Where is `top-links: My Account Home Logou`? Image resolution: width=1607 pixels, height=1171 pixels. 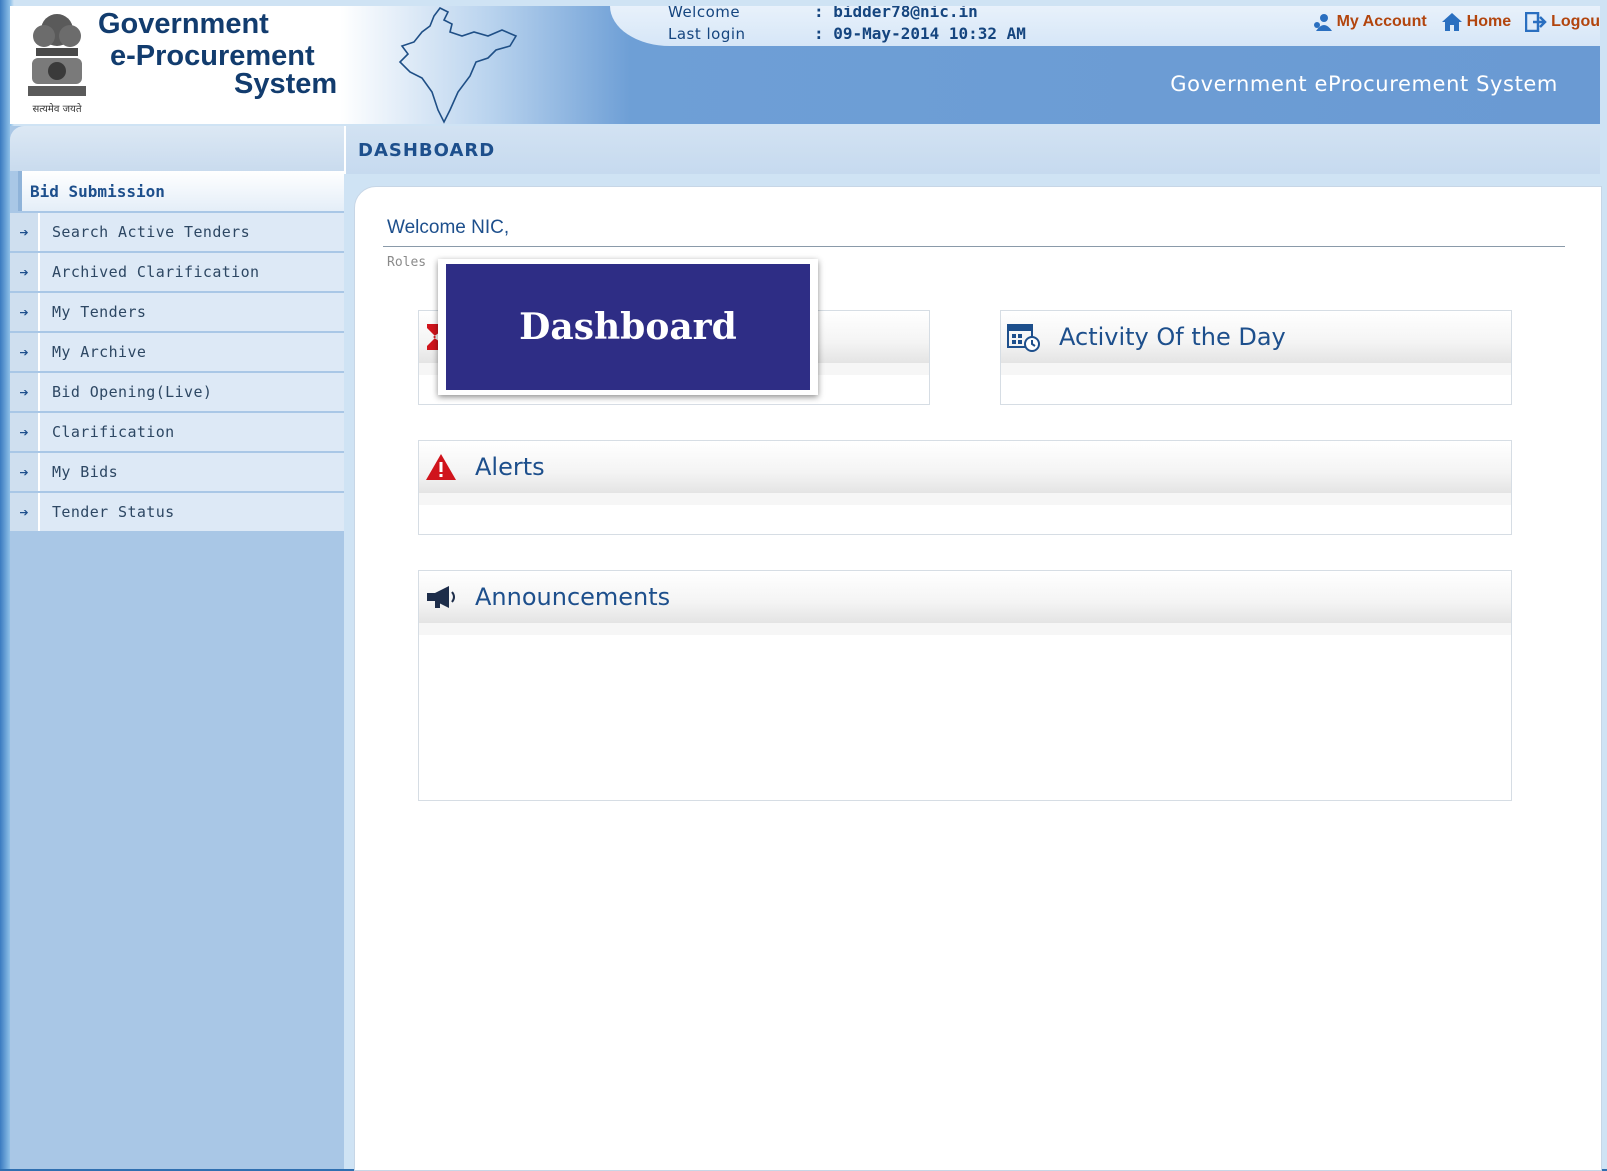
top-links: My Account Home Logou is located at coordinates (1456, 22).